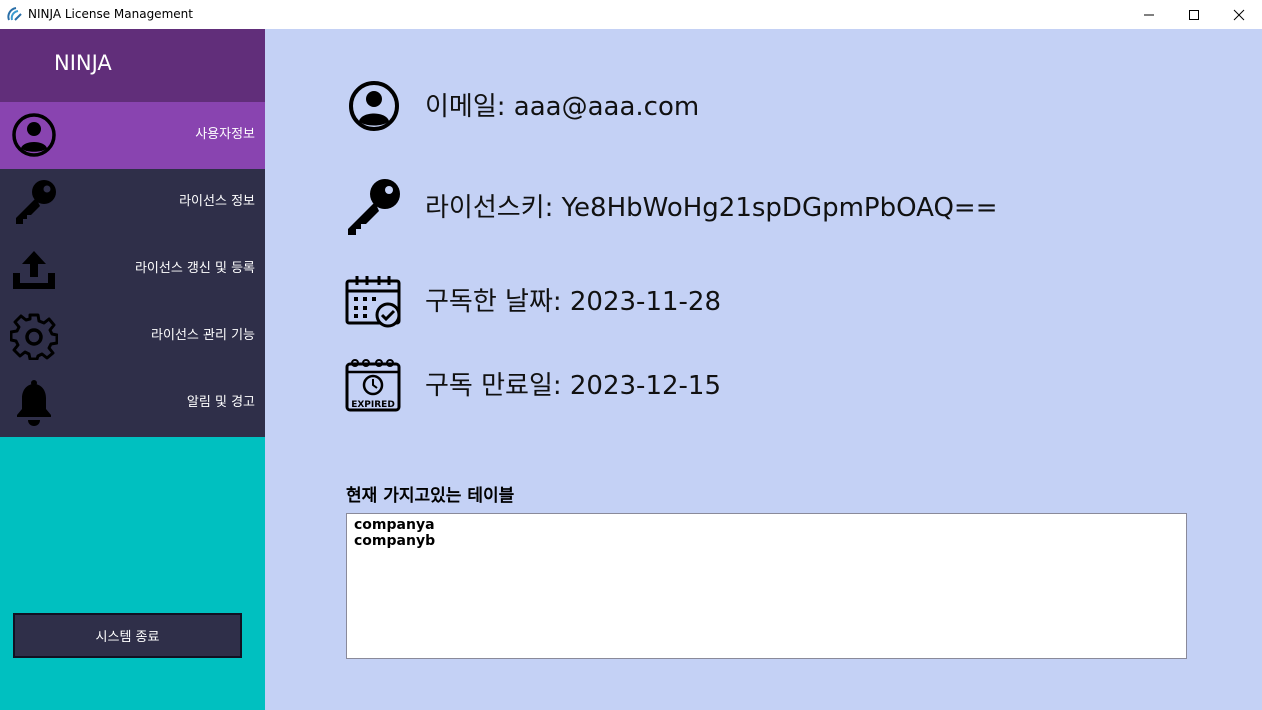  Describe the element at coordinates (225, 134) in the screenshot. I see `sidebar-item-label: 사용자정보` at that location.